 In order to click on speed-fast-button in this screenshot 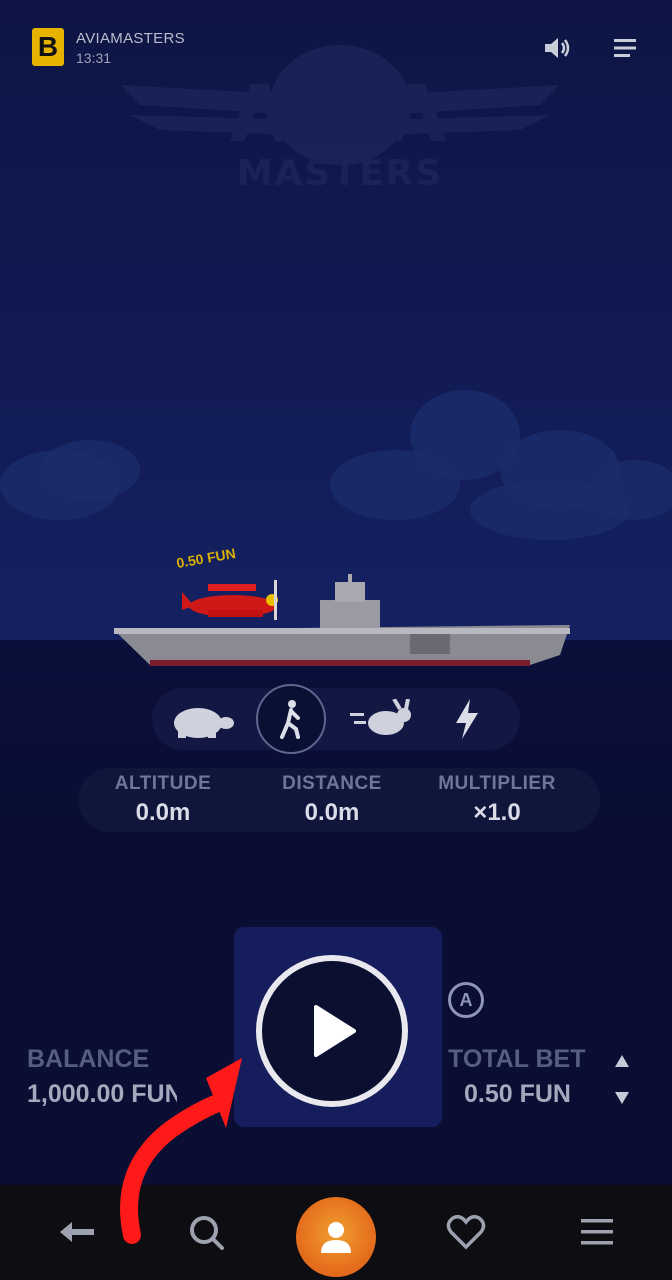, I will do `click(381, 719)`.